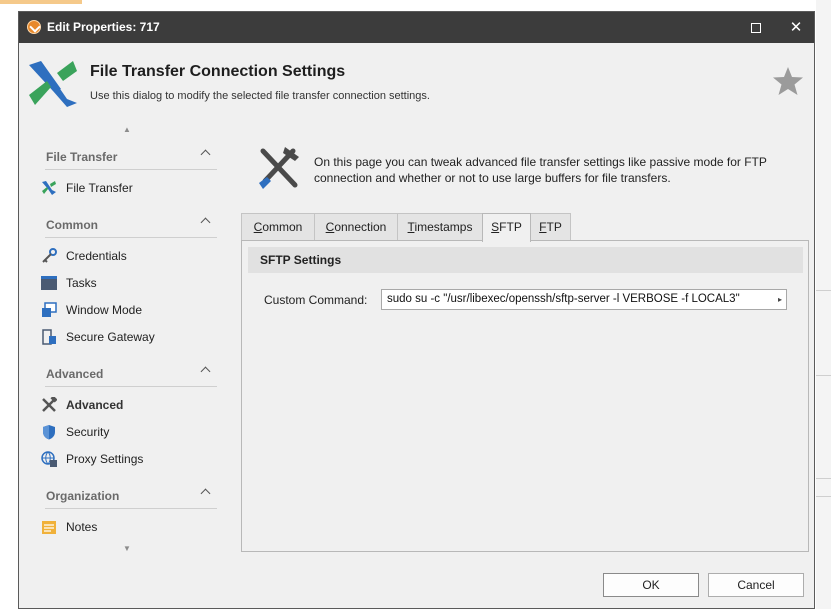 The image size is (831, 609). What do you see at coordinates (131, 158) in the screenshot?
I see `section-file-transfer: File Transfer` at bounding box center [131, 158].